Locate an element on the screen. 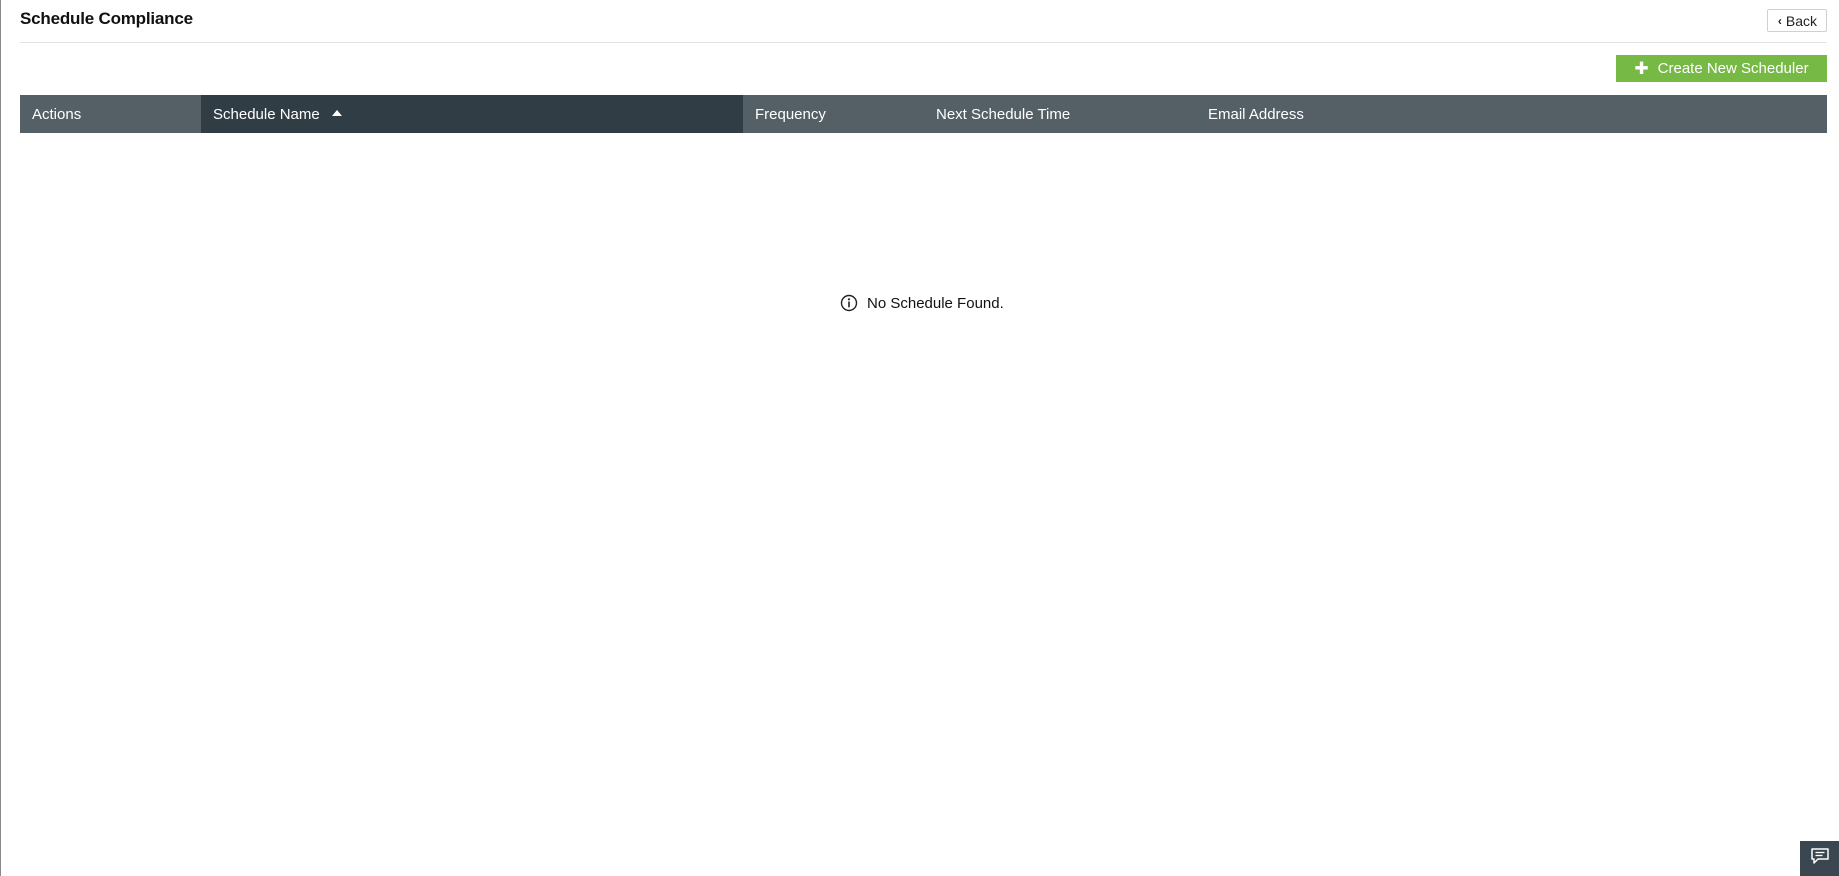 This screenshot has height=876, width=1839. chat-icon is located at coordinates (1820, 858).